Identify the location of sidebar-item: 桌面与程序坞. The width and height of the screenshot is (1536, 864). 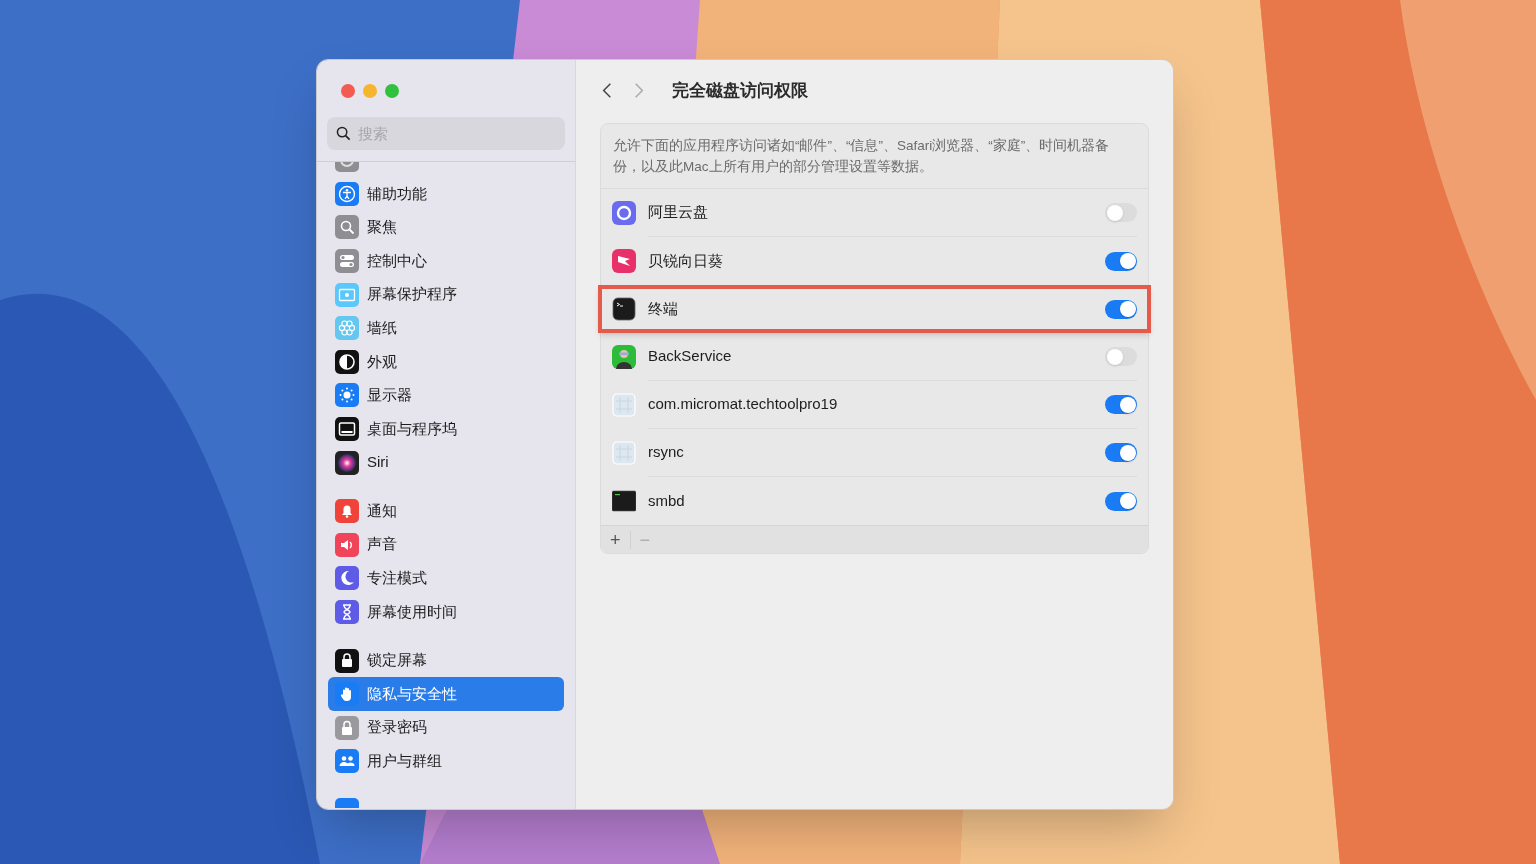
(446, 429).